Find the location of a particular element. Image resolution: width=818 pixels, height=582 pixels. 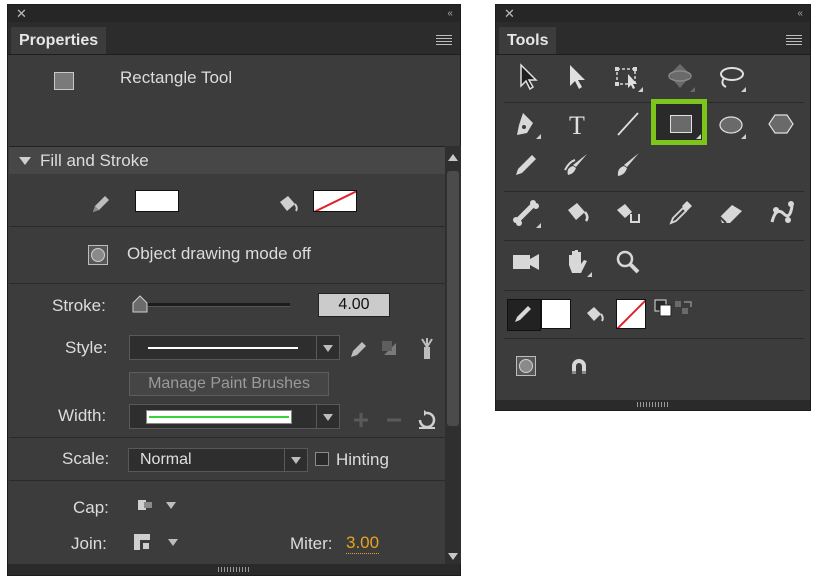

scroll-down-icon is located at coordinates (453, 556).